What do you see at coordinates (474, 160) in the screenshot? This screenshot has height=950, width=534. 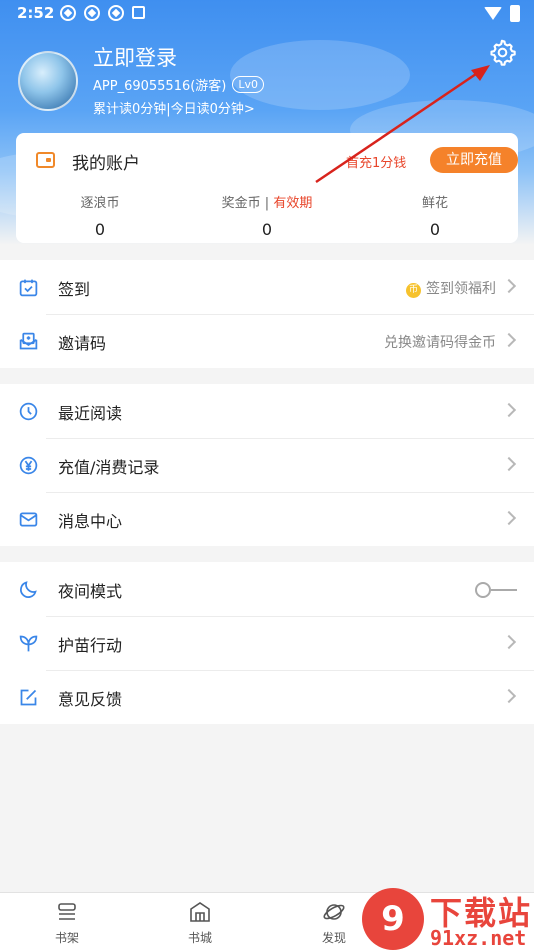 I see `recharge-button: 立即充值` at bounding box center [474, 160].